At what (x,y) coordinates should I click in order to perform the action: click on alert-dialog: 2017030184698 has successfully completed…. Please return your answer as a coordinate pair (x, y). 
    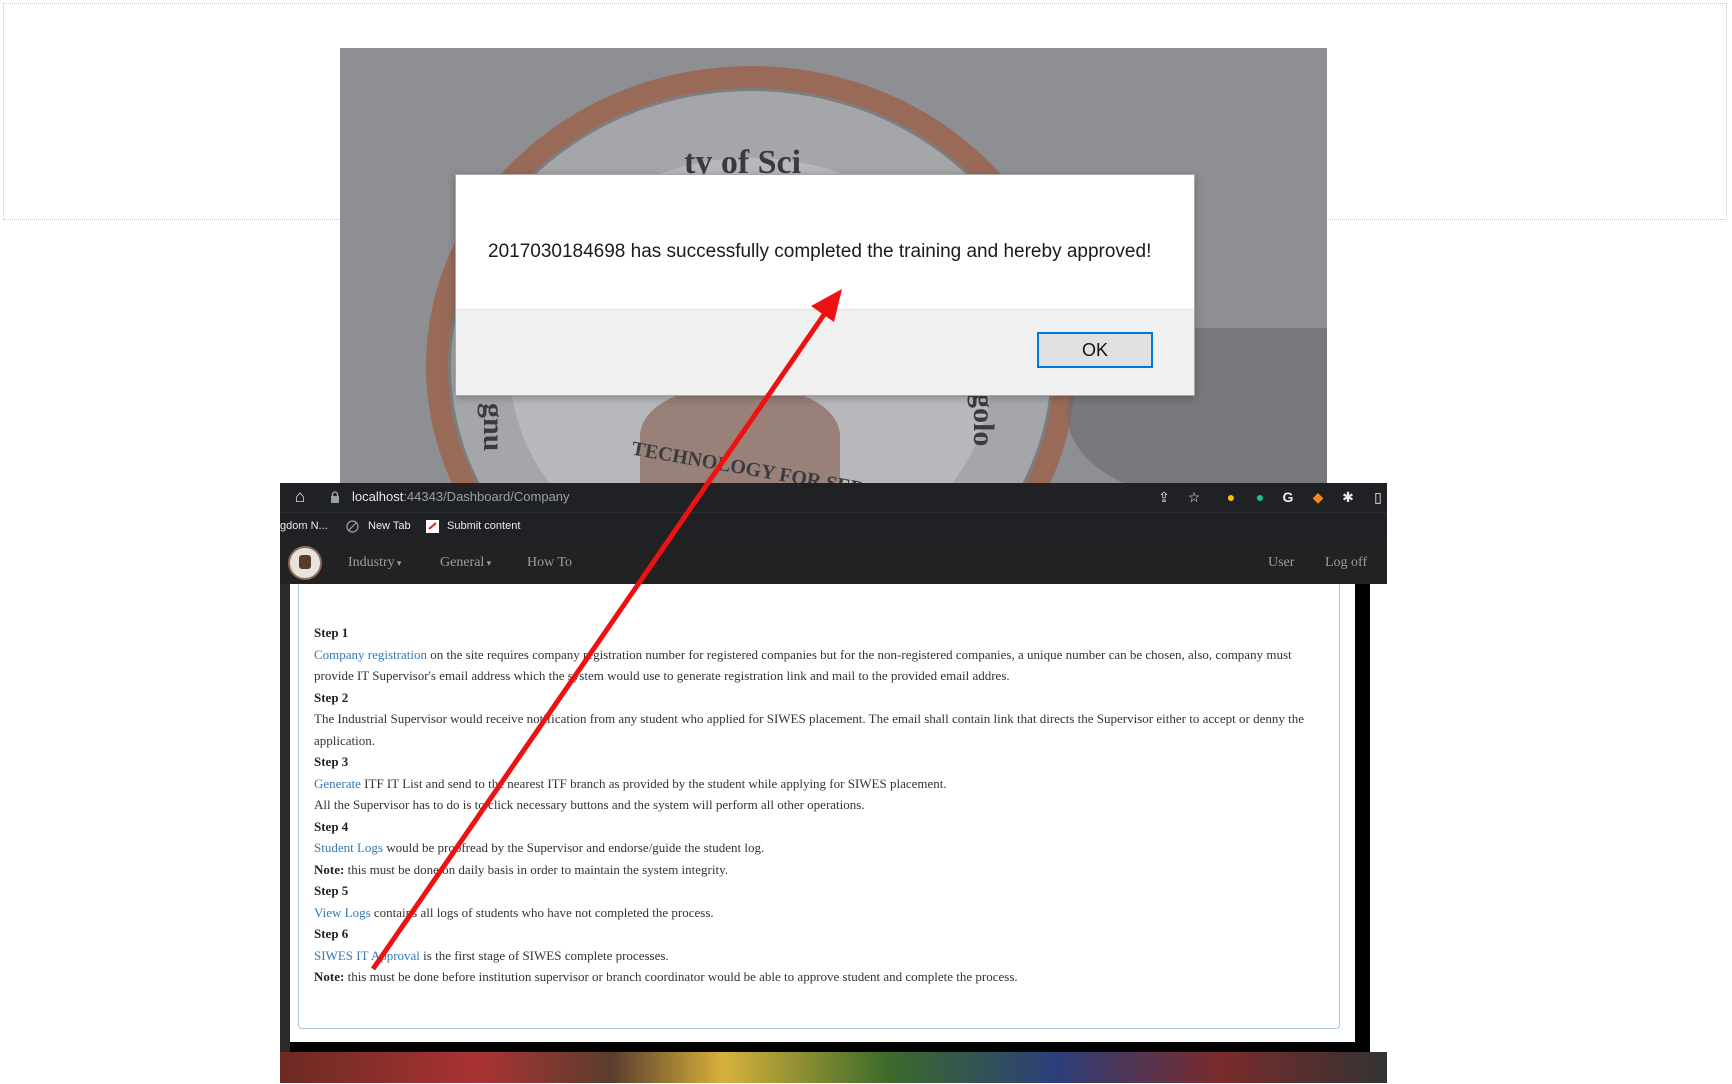
    Looking at the image, I should click on (825, 285).